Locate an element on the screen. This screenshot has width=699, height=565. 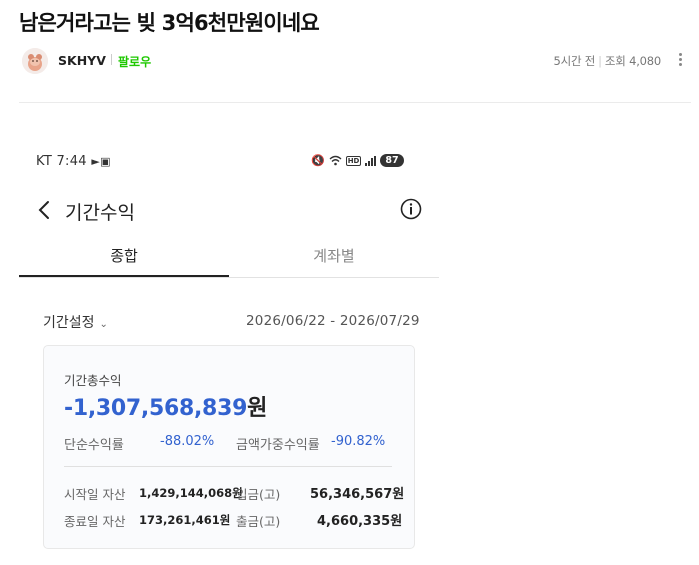
status-icons-left: ►▣ is located at coordinates (101, 161).